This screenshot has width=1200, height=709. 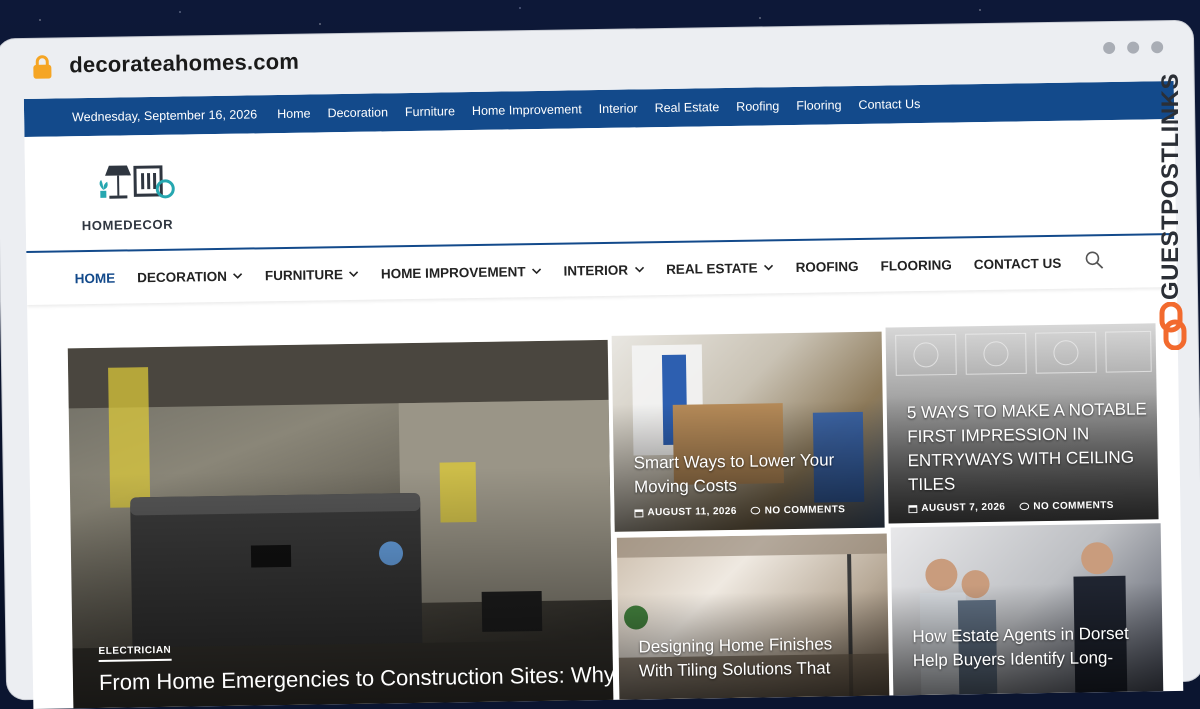 I want to click on nav-item-home: HOME, so click(x=95, y=278).